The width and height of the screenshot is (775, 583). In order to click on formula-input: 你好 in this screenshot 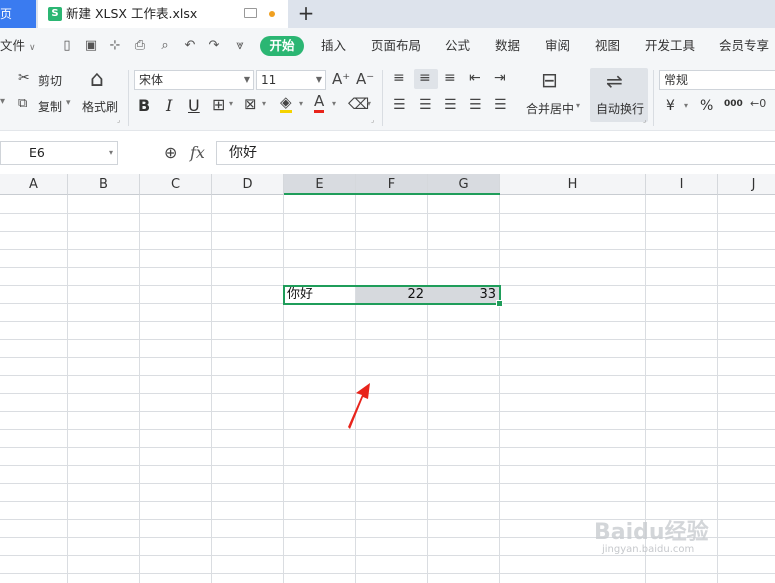, I will do `click(495, 153)`.